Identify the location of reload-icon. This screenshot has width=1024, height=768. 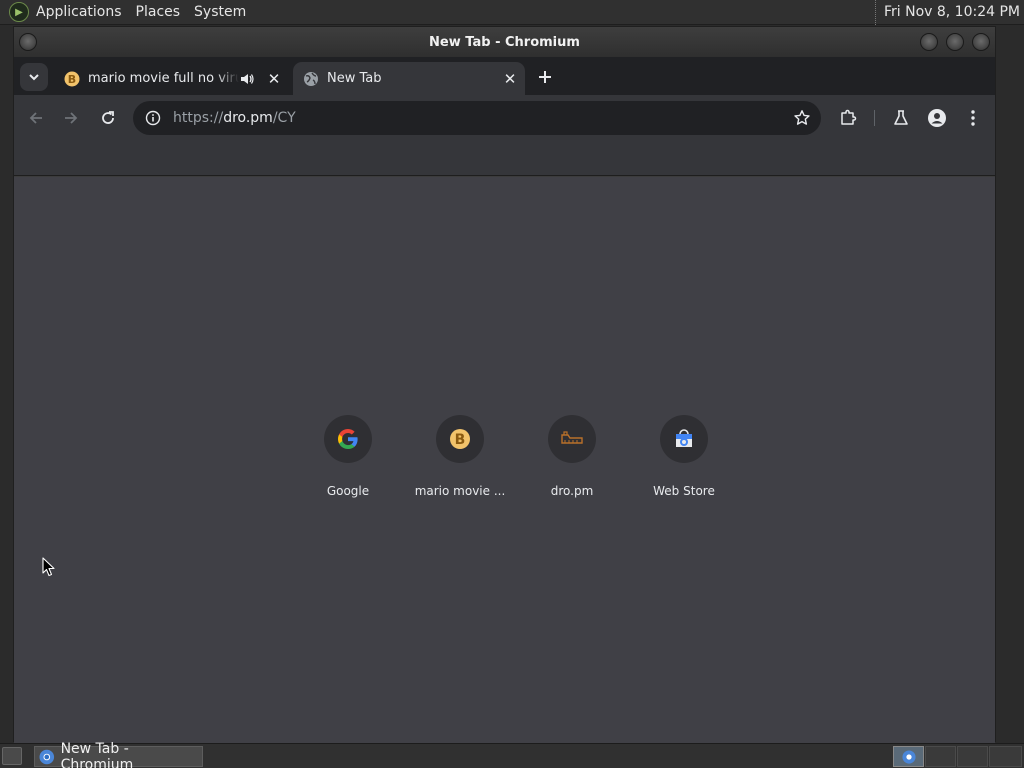
(108, 117).